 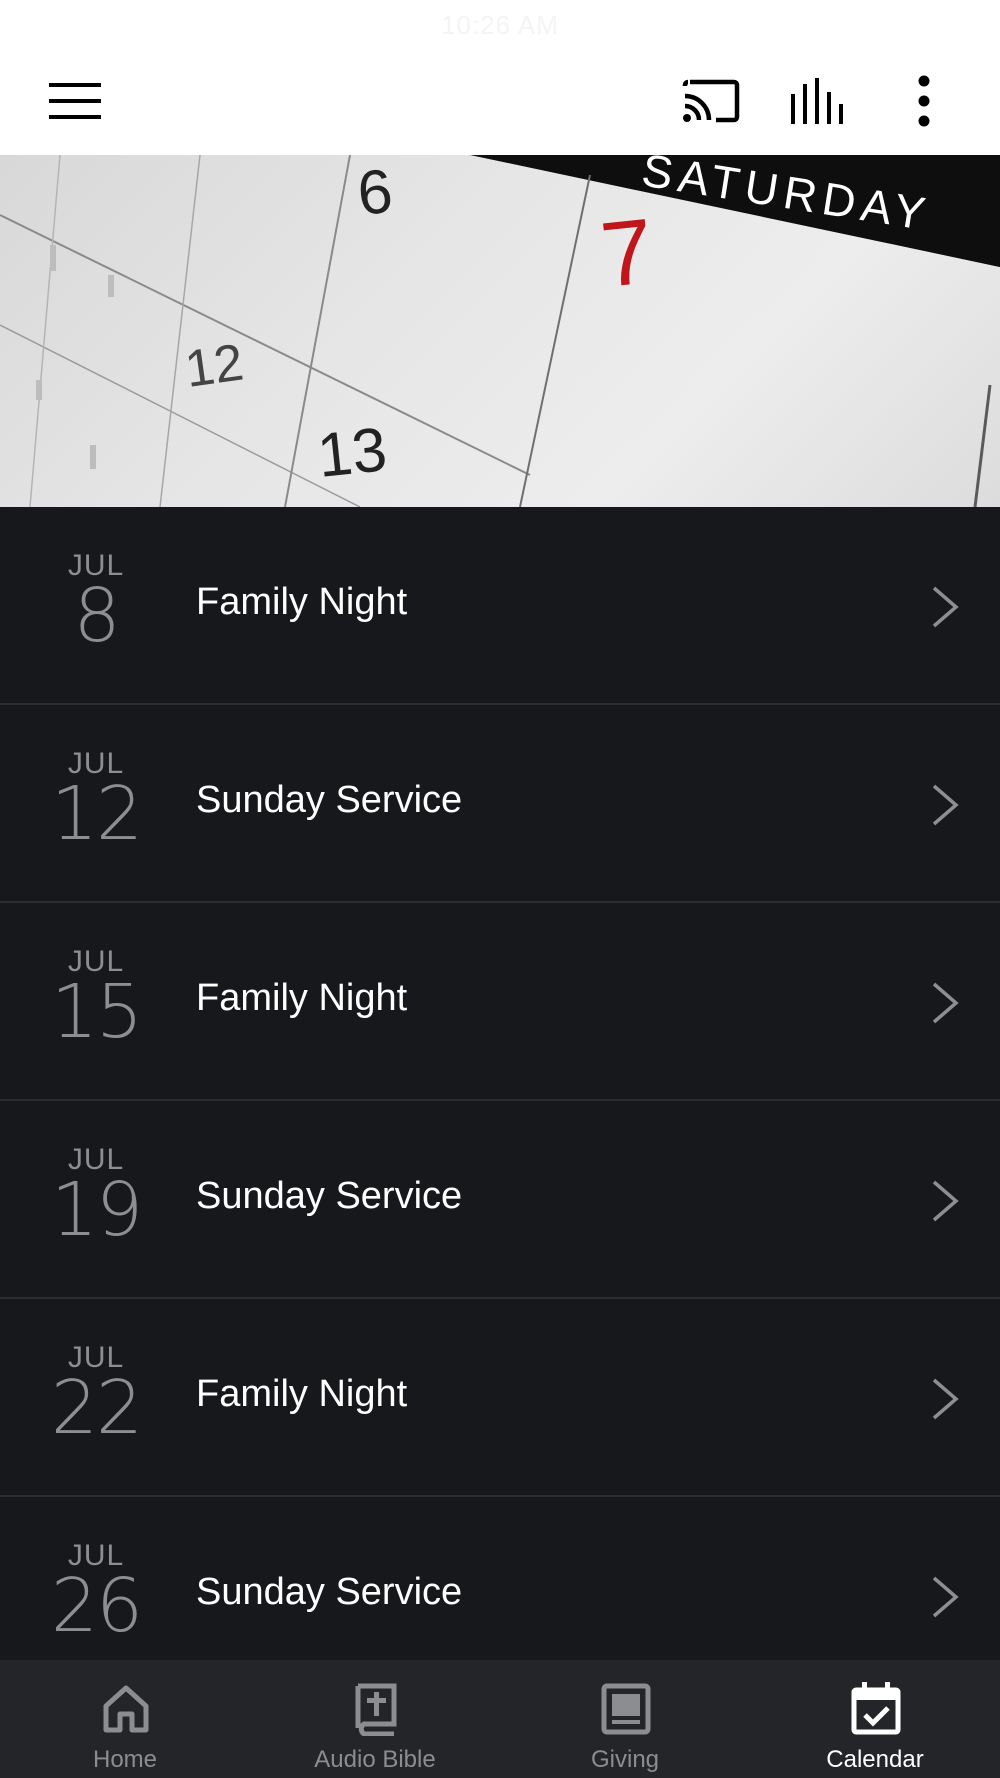 I want to click on nav-label-home: Home, so click(x=125, y=1759).